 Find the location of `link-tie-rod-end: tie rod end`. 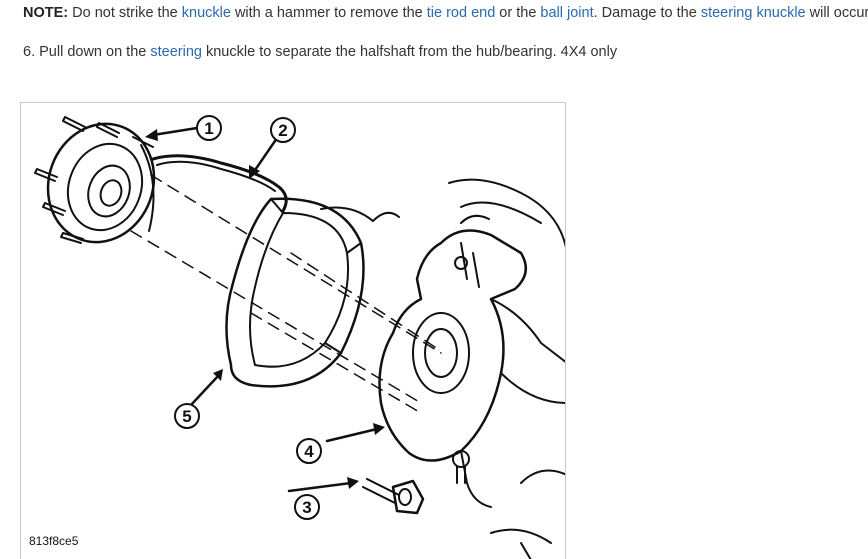

link-tie-rod-end: tie rod end is located at coordinates (461, 13).